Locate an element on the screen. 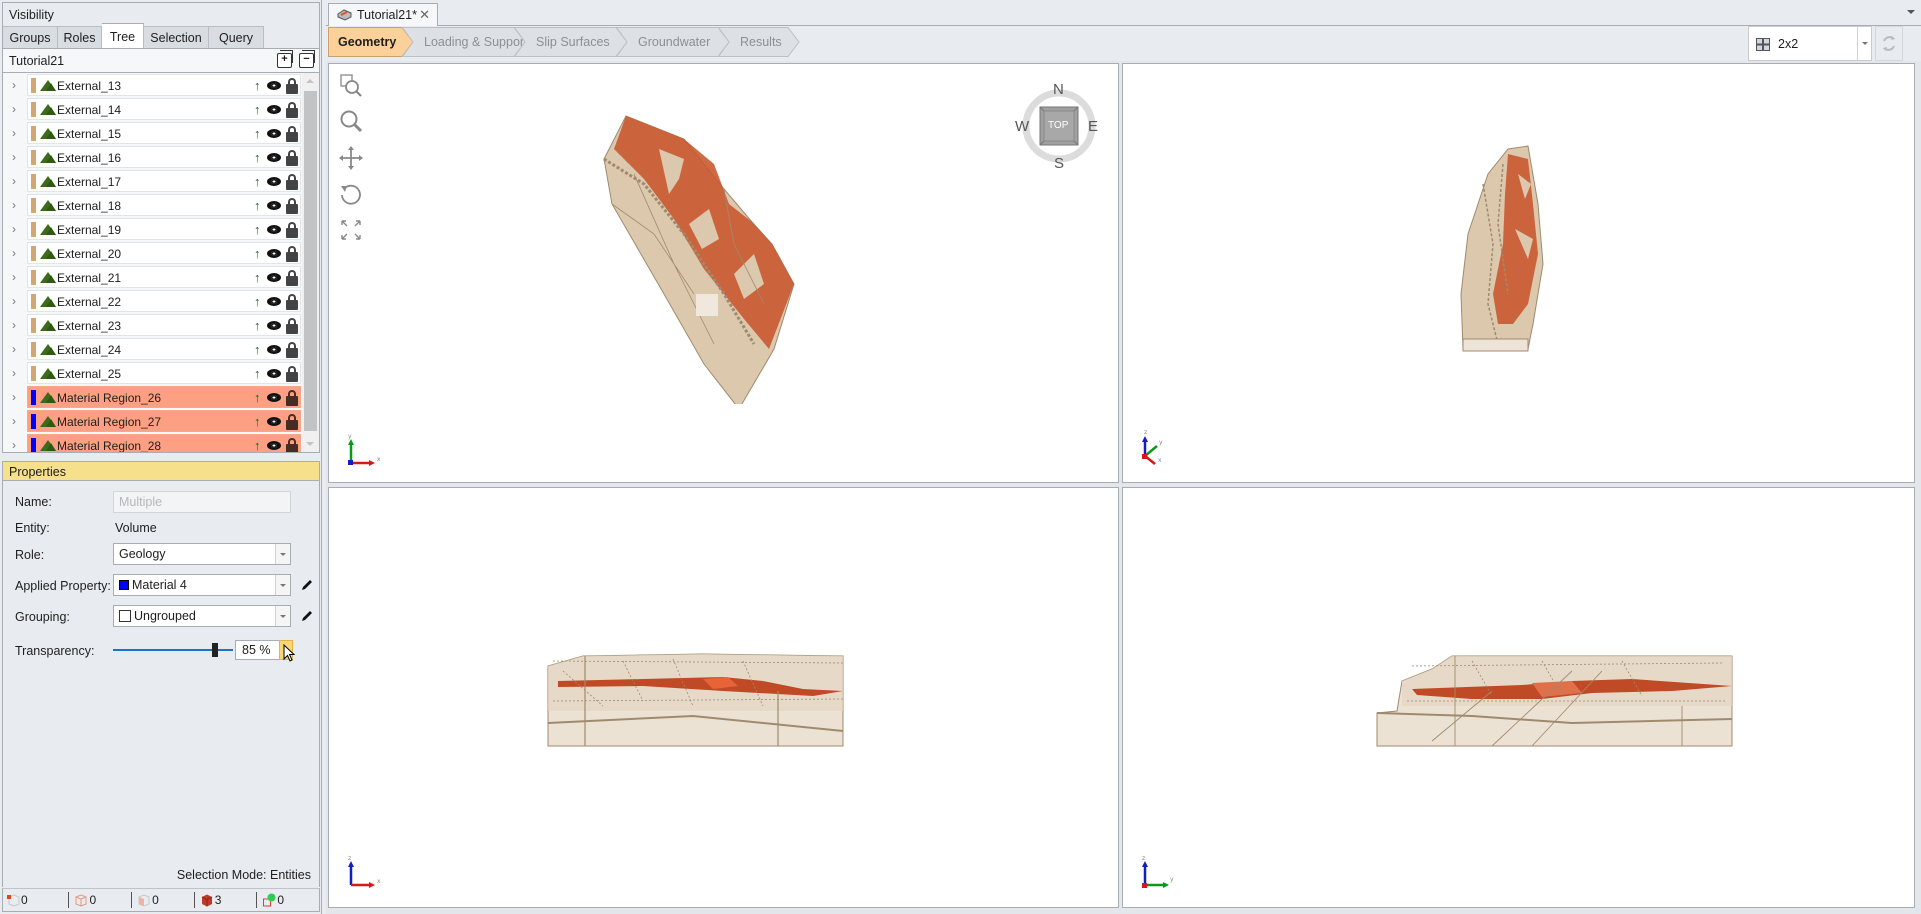 The width and height of the screenshot is (1921, 914). grouping-dropdown: Ungrouped is located at coordinates (202, 616).